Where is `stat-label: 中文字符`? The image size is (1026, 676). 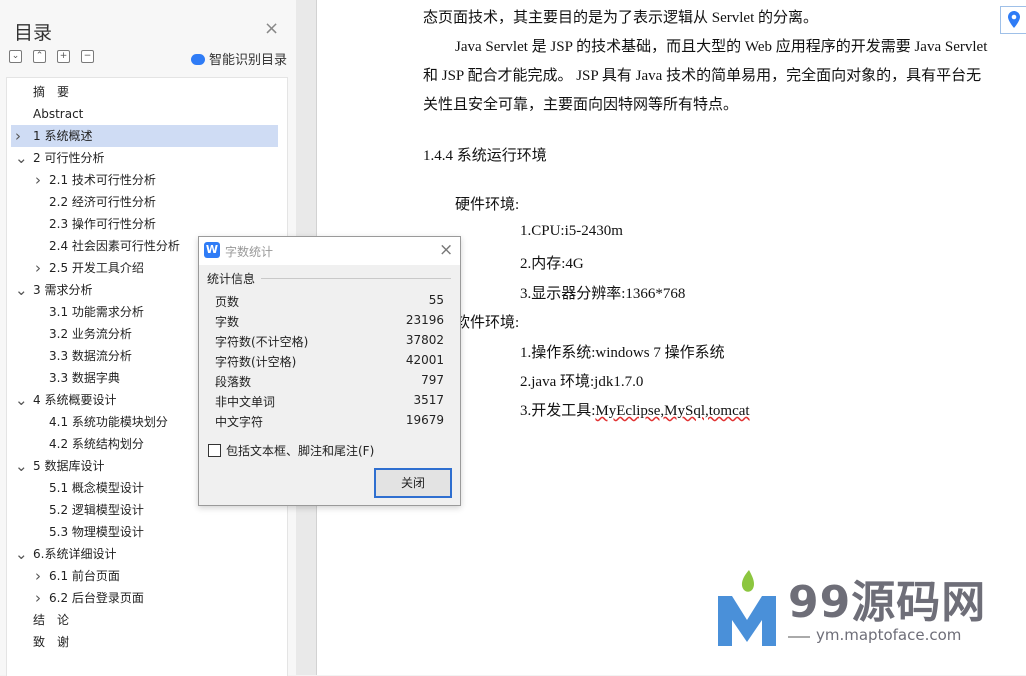
stat-label: 中文字符 is located at coordinates (239, 422).